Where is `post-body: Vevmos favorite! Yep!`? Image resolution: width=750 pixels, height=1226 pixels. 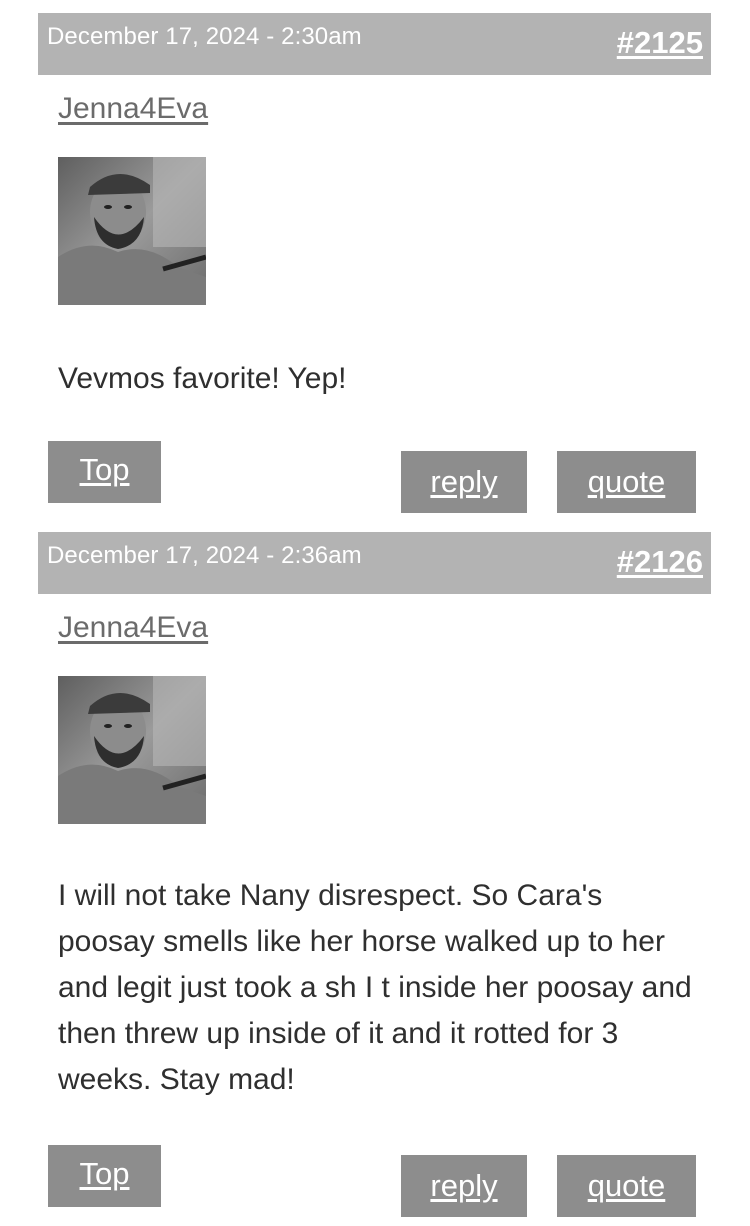
post-body: Vevmos favorite! Yep! is located at coordinates (202, 378).